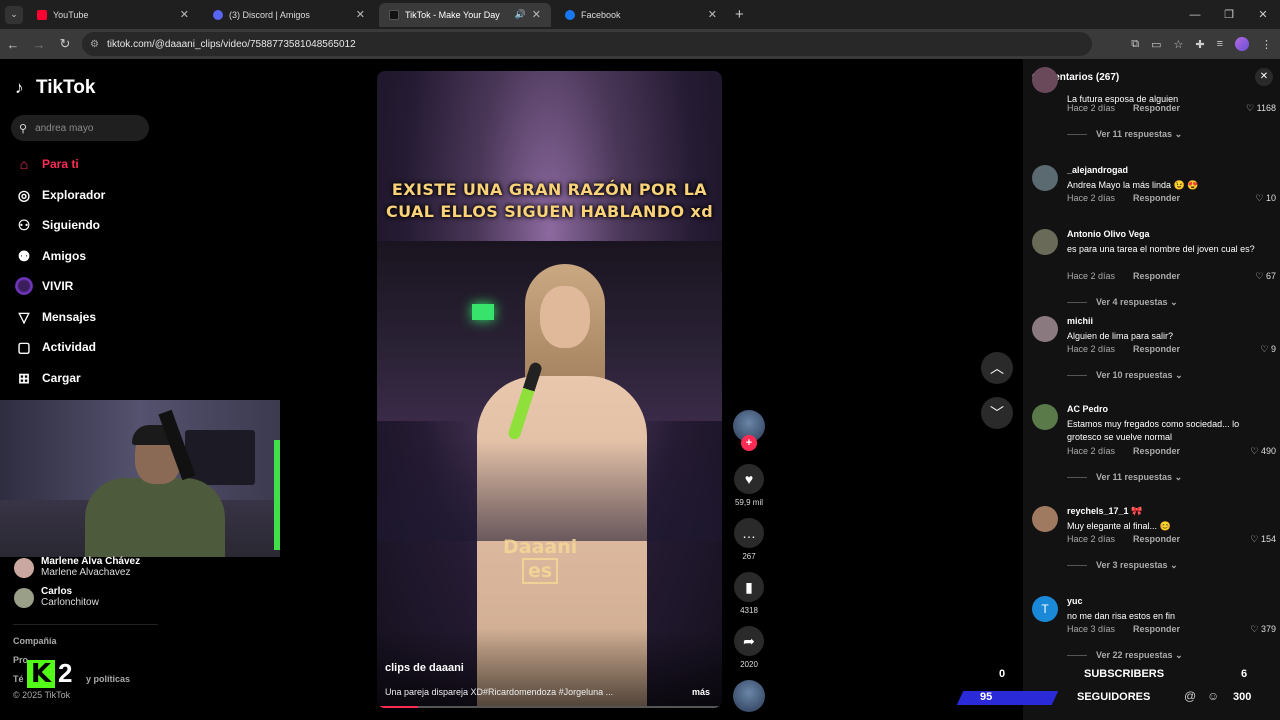 The width and height of the screenshot is (1280, 720). Describe the element at coordinates (424, 668) in the screenshot. I see `video-author: clips de daaani` at that location.